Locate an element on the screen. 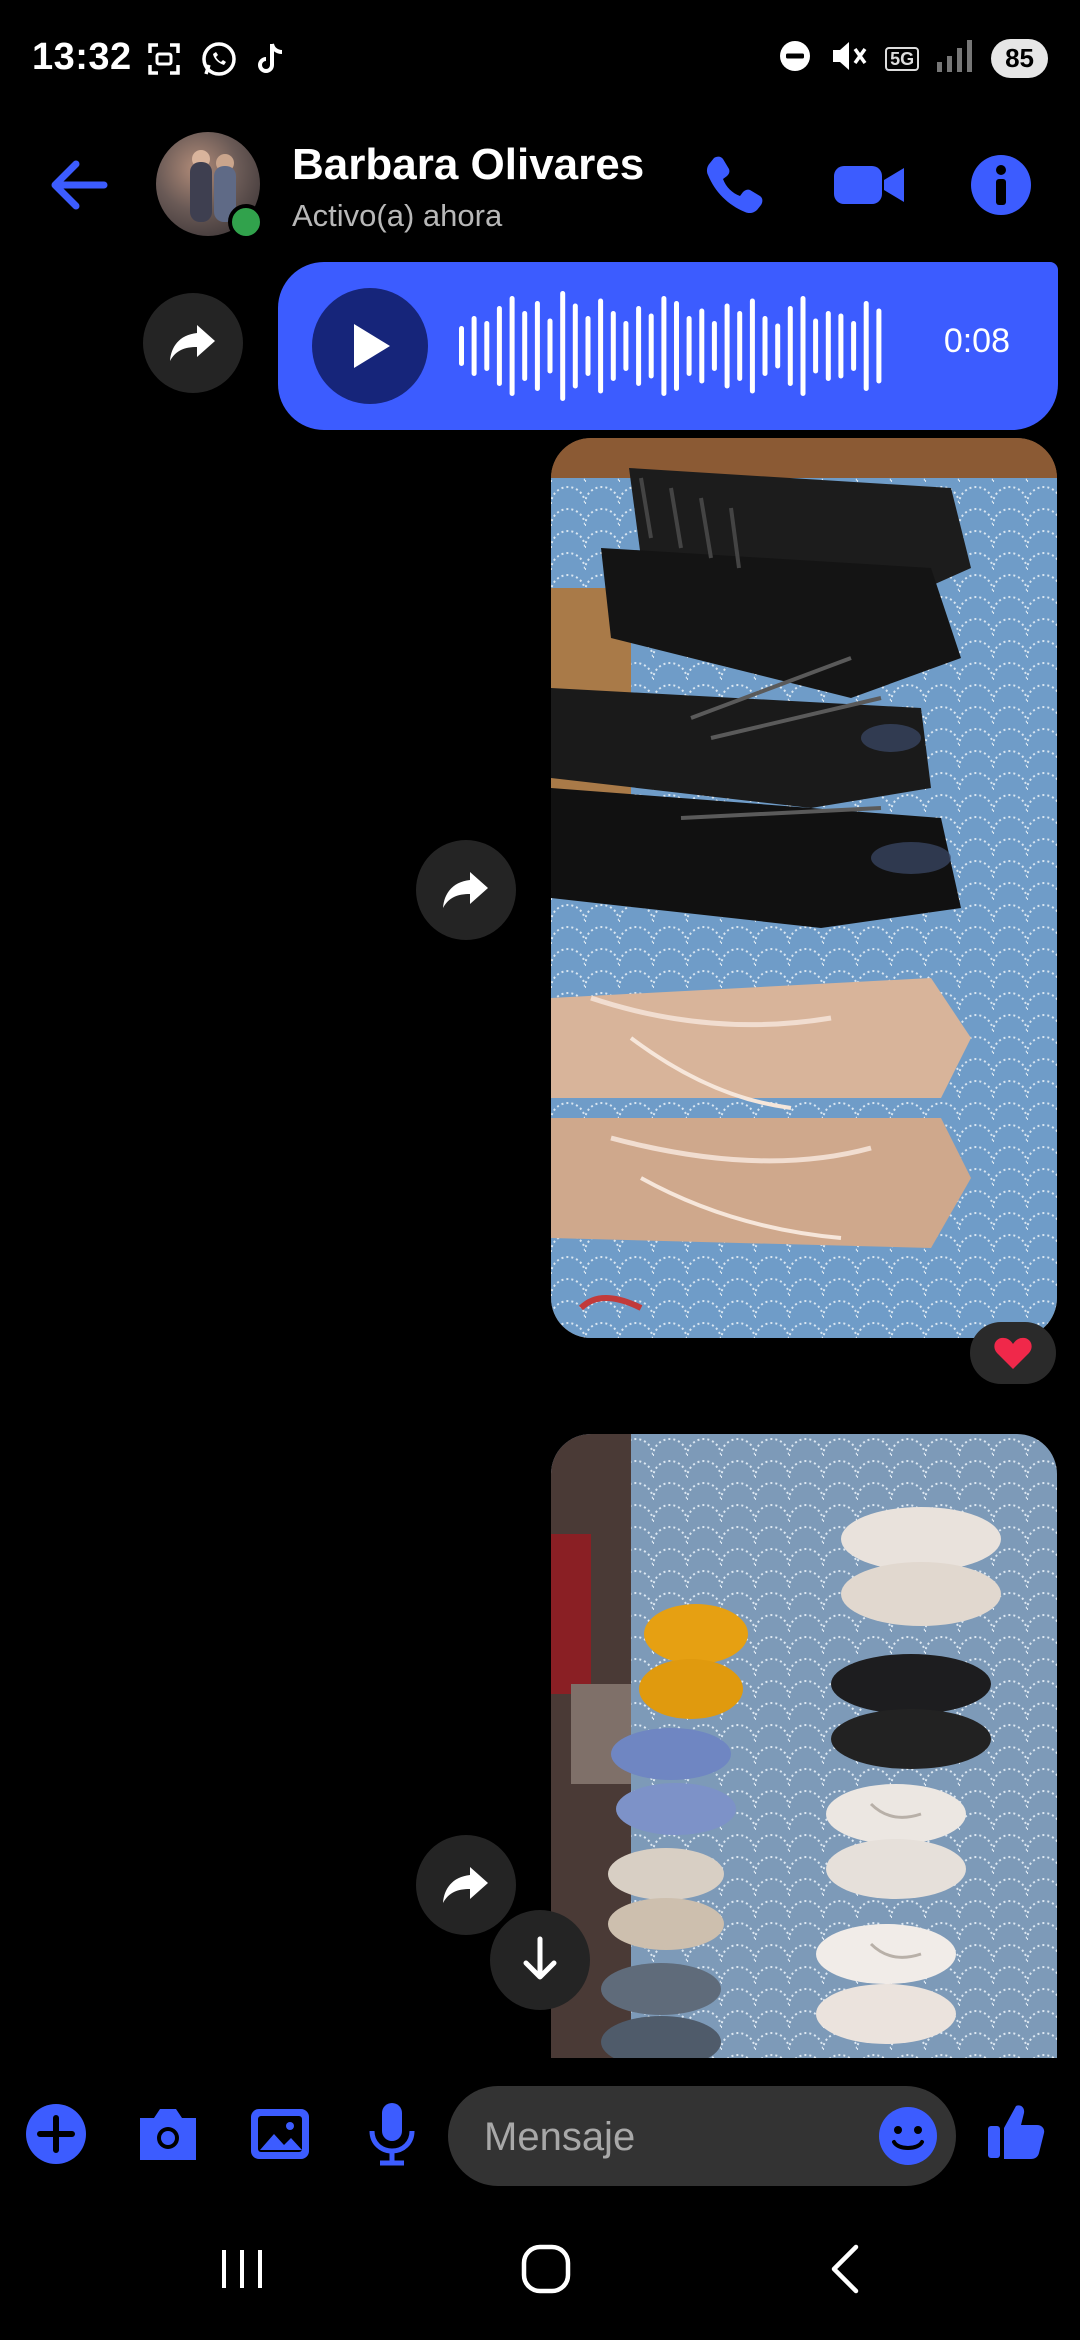  video-call-button is located at coordinates (870, 185).